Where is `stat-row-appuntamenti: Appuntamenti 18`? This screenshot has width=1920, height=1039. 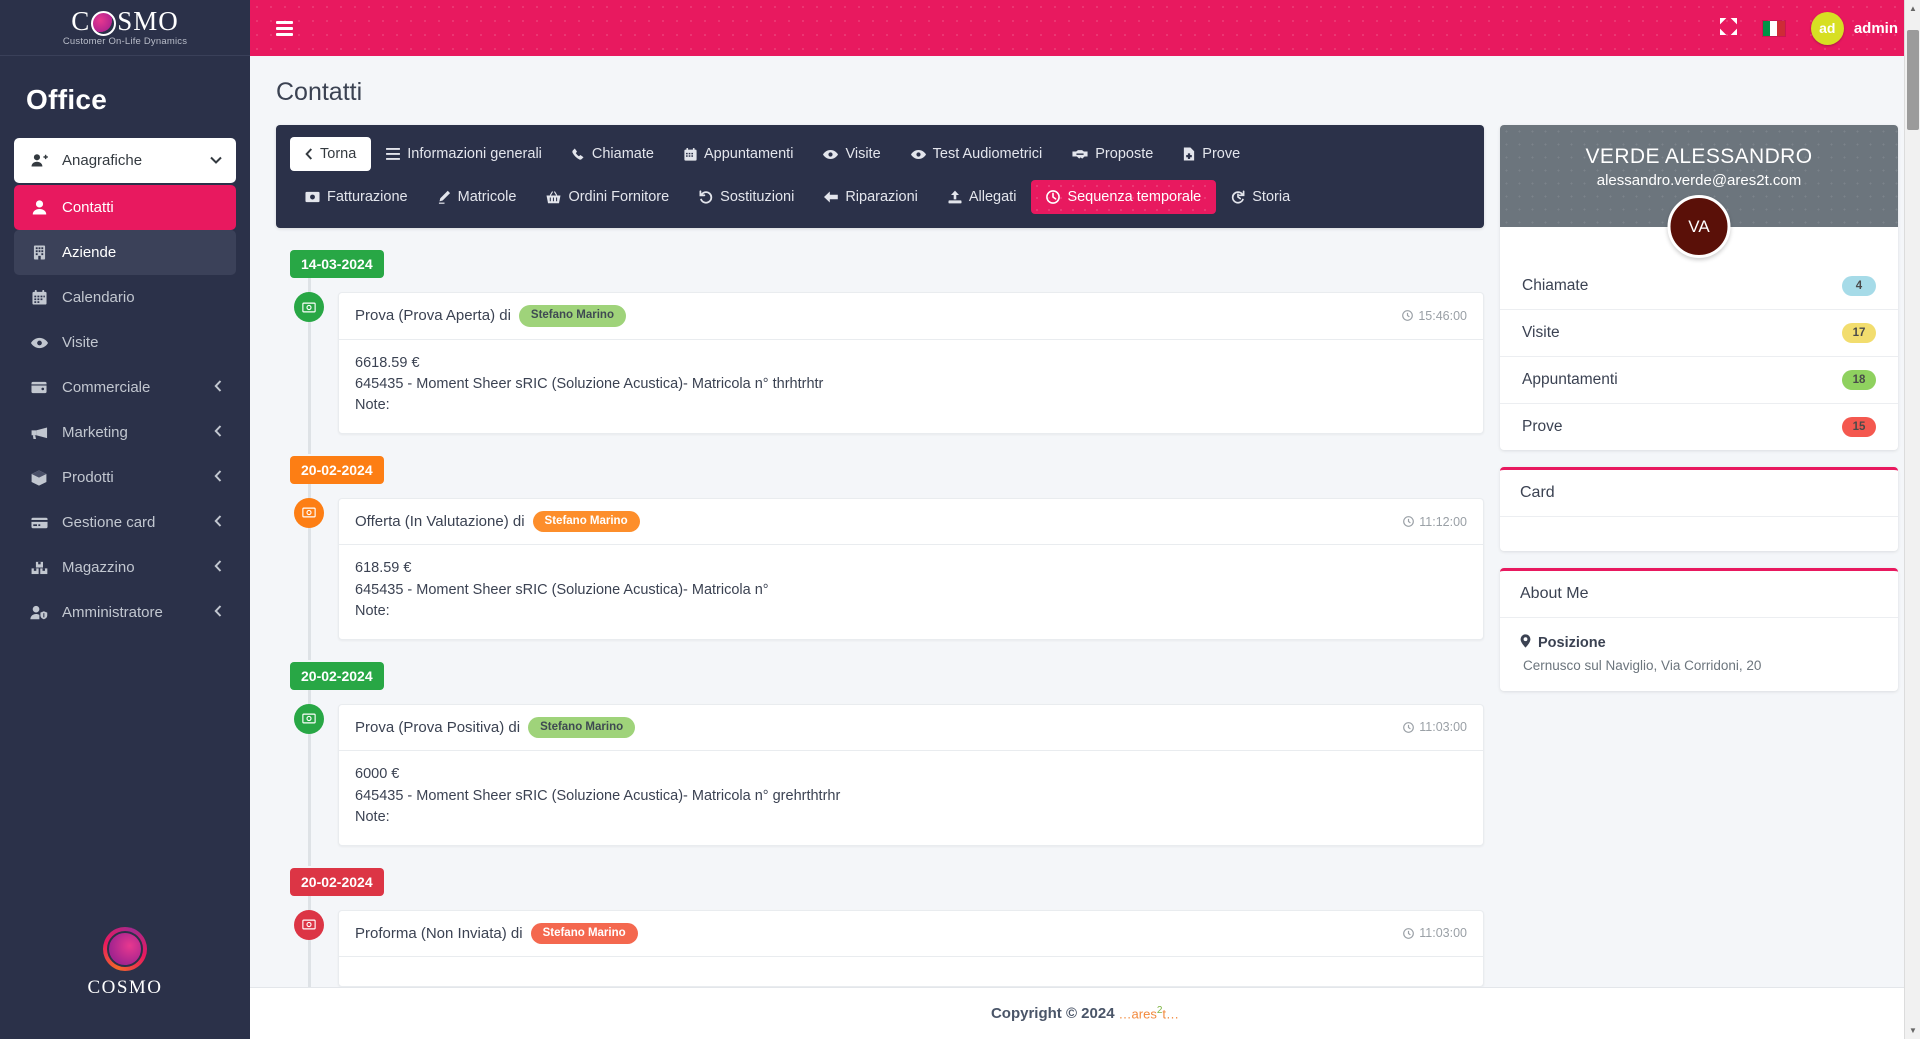 stat-row-appuntamenti: Appuntamenti 18 is located at coordinates (1699, 380).